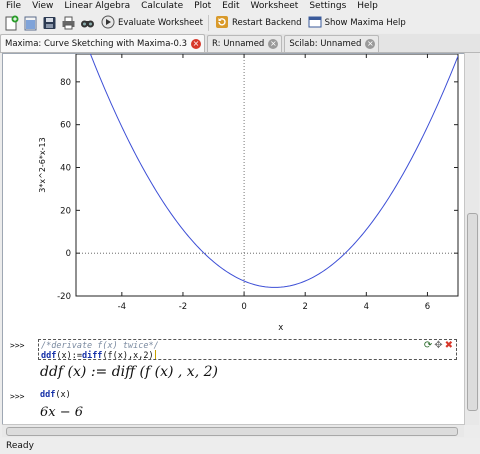 This screenshot has height=454, width=480. Describe the element at coordinates (240, 446) in the screenshot. I see `status-bar: Ready` at that location.